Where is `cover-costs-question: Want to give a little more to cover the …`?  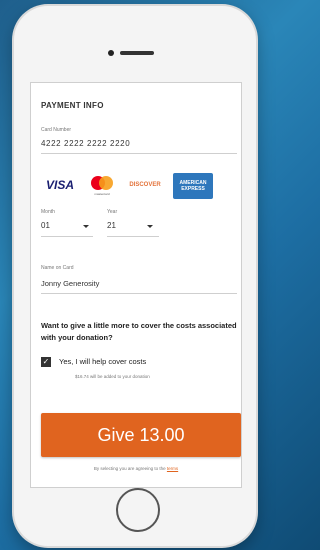
cover-costs-question: Want to give a little more to cover the … is located at coordinates (139, 331).